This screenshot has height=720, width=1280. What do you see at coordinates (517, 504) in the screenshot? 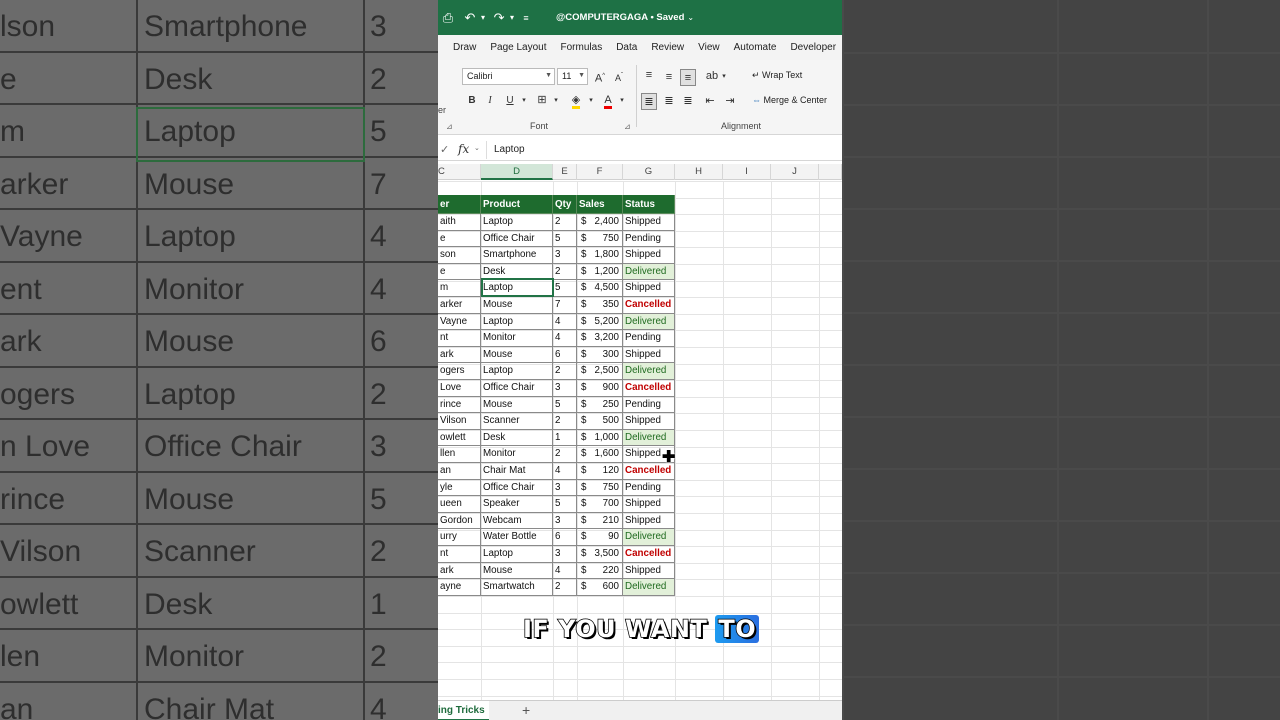
I see `cell-product: Speaker` at bounding box center [517, 504].